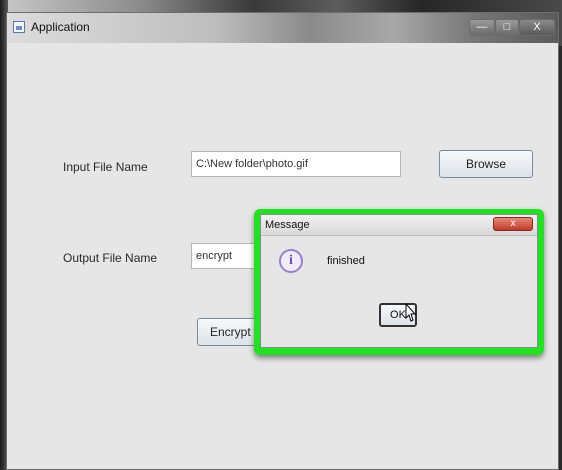 Image resolution: width=562 pixels, height=470 pixels. Describe the element at coordinates (19, 27) in the screenshot. I see `window-icon` at that location.